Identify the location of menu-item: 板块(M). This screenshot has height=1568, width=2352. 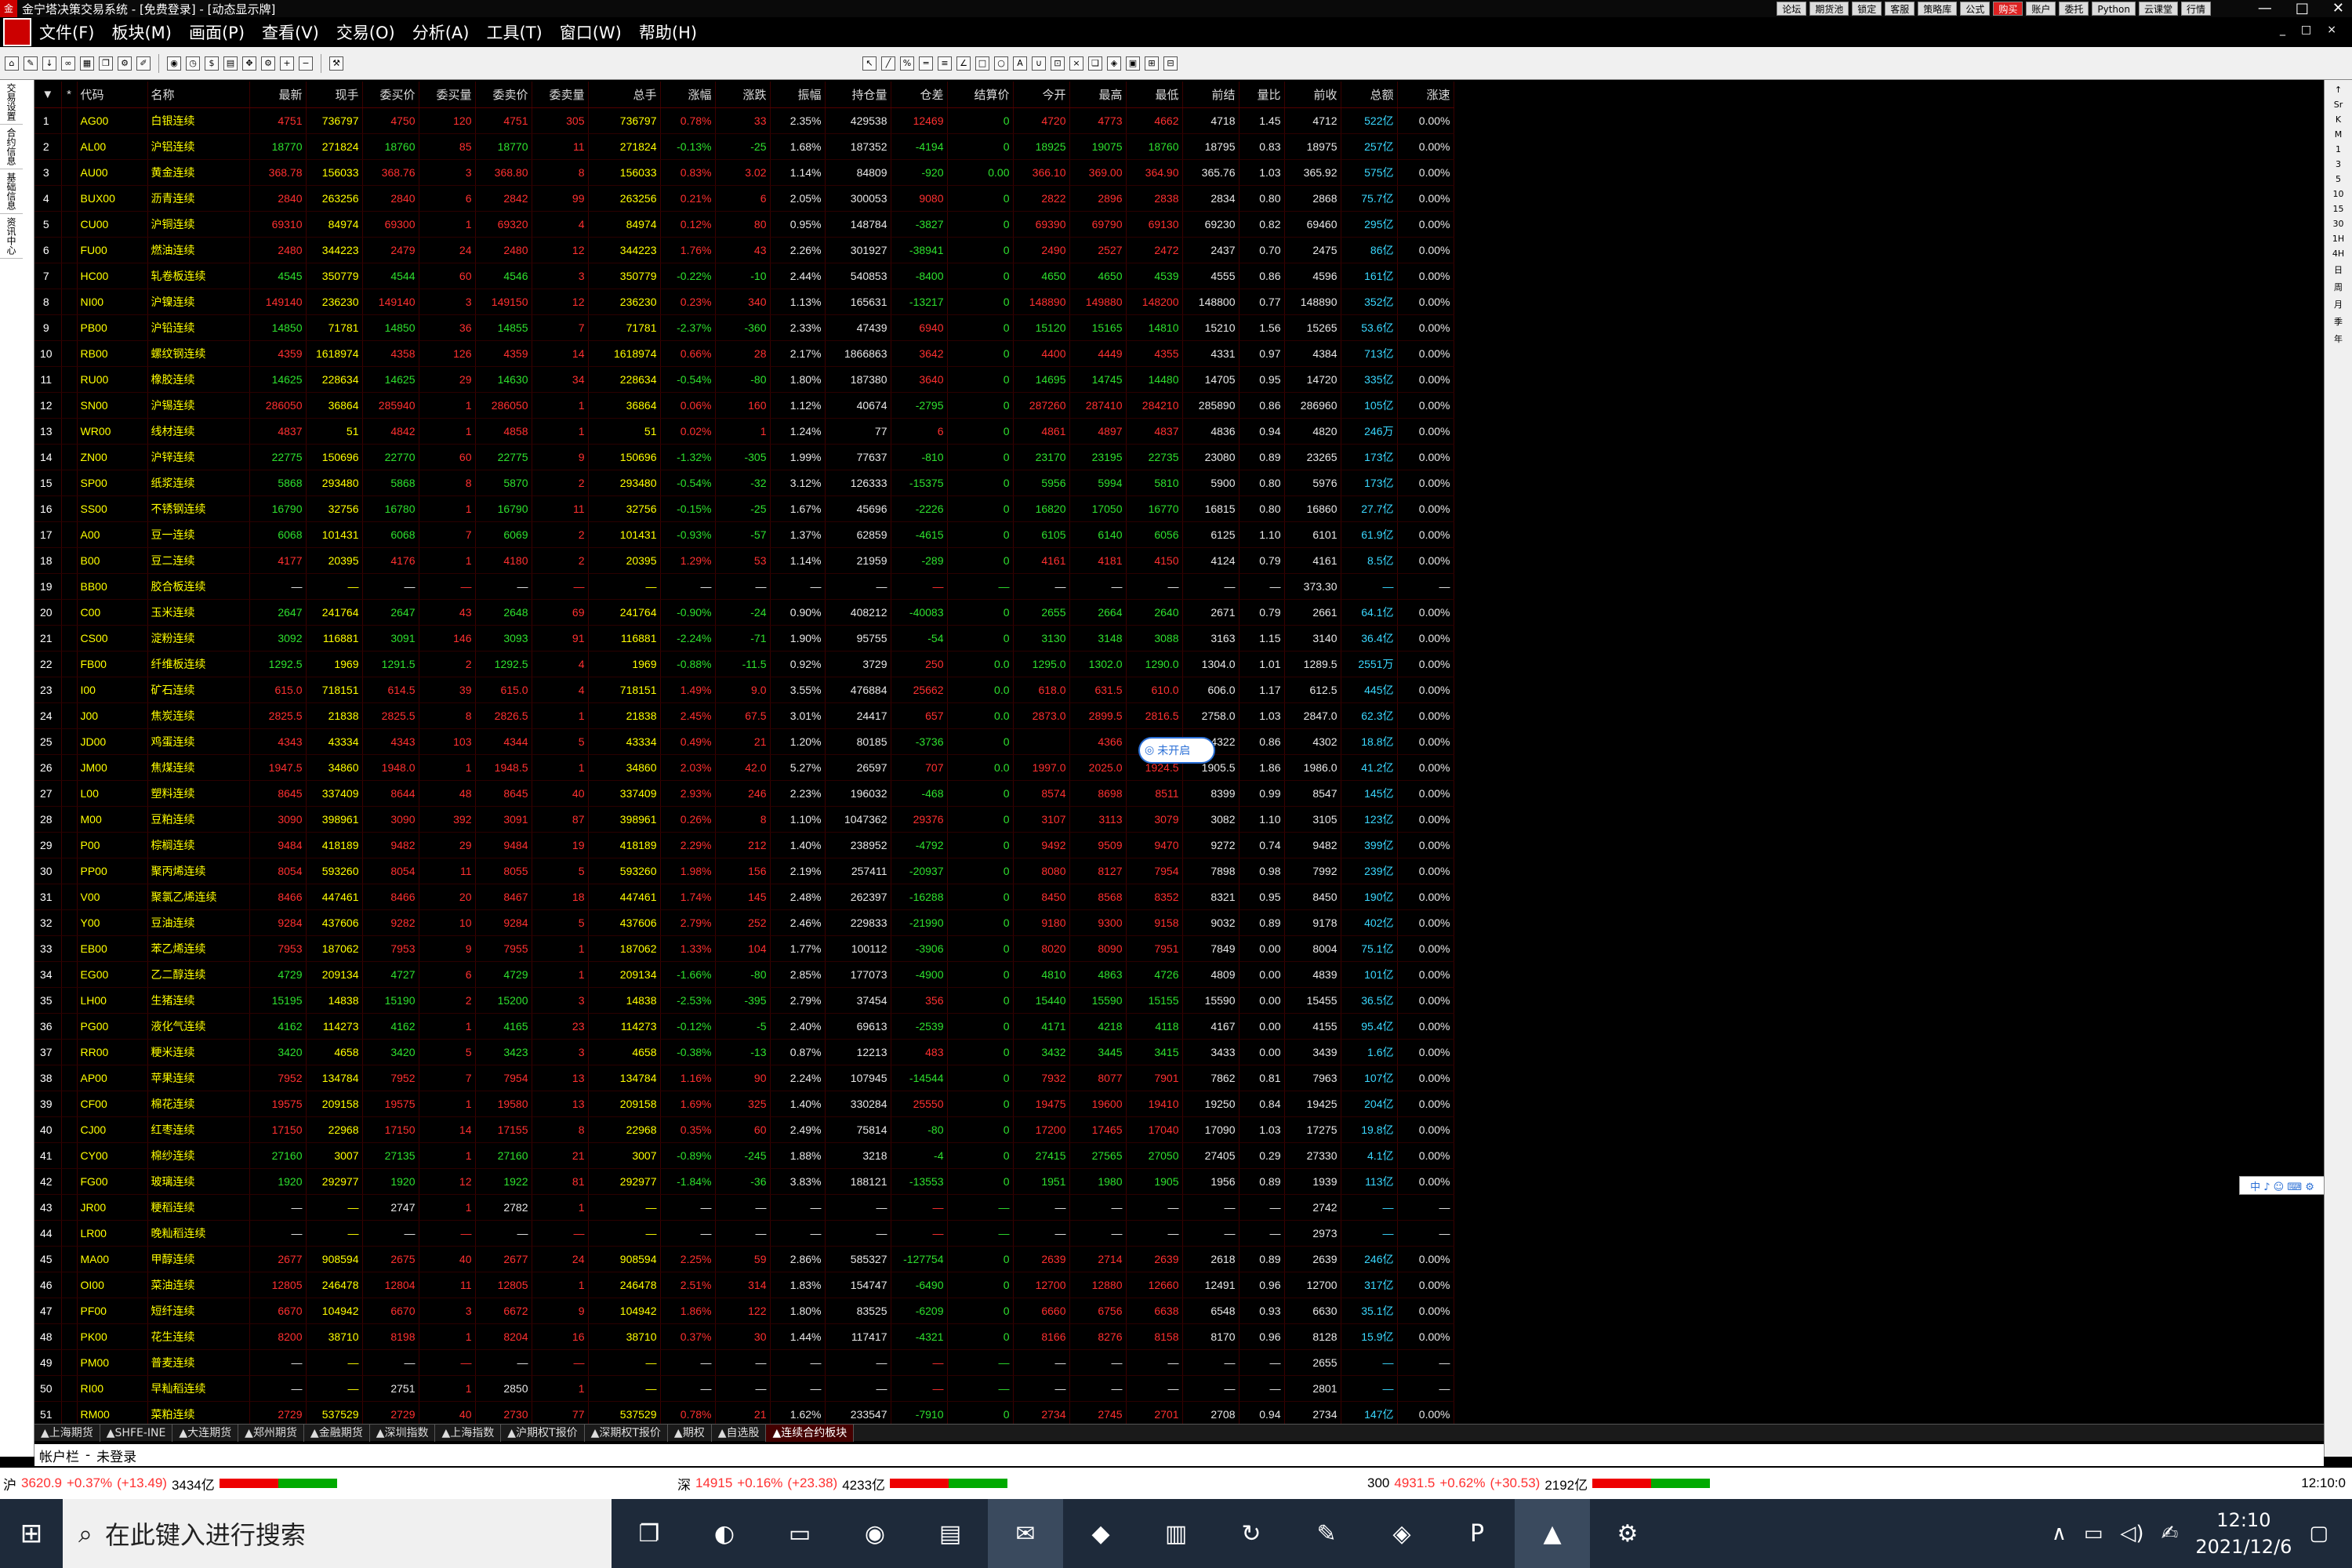
(141, 32).